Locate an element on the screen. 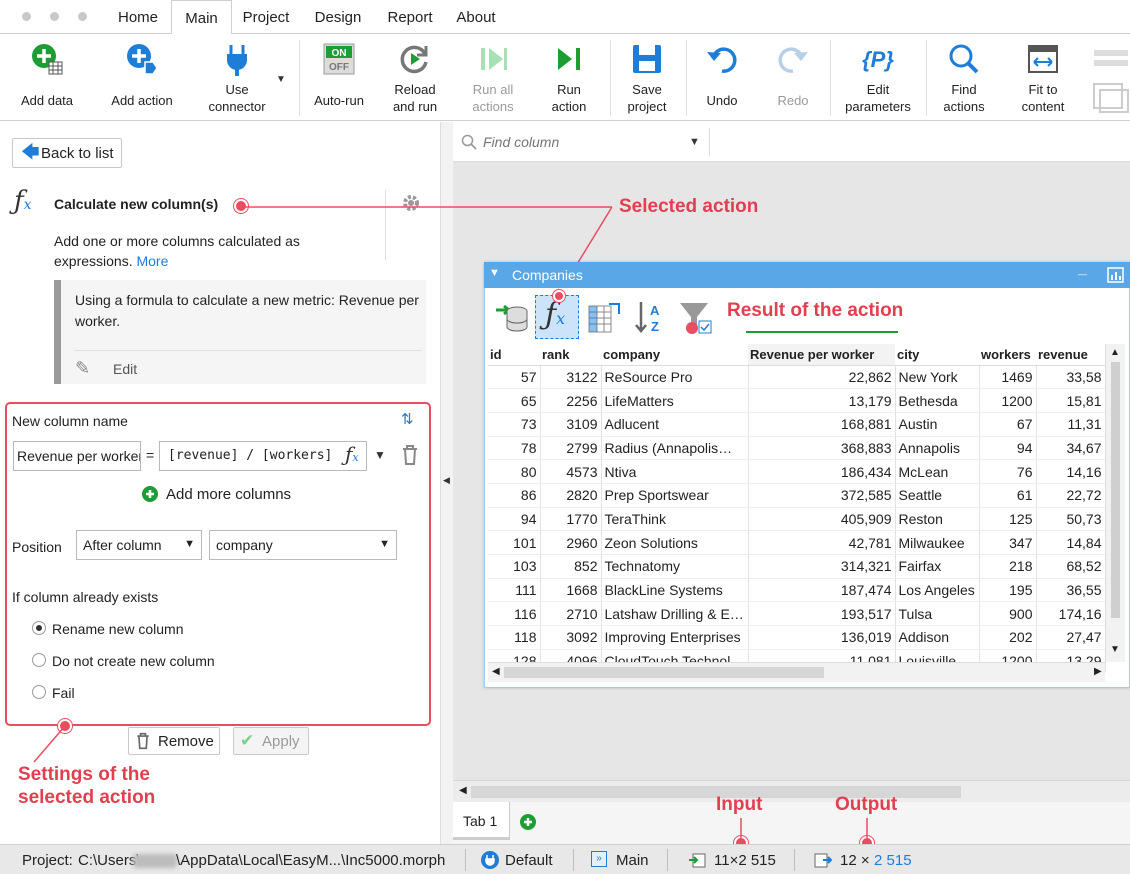  table-cell: Seattle is located at coordinates (937, 495).